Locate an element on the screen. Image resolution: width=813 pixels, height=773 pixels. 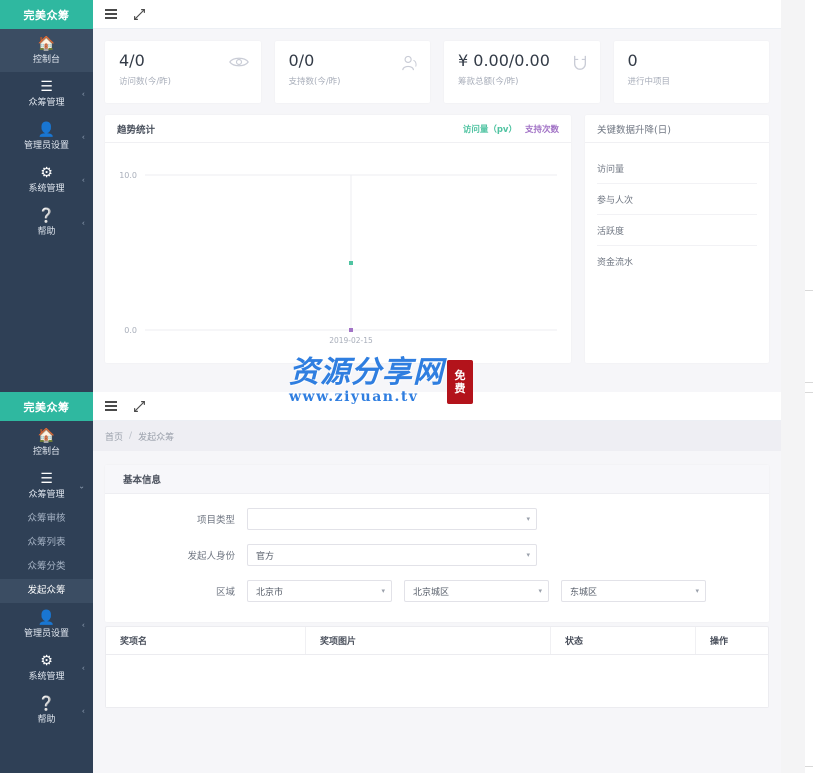
stat-value: ¥ 0.00/0.00 is located at coordinates (504, 60).